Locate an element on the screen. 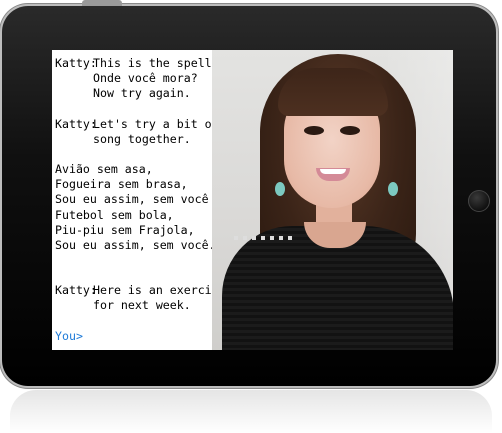 This screenshot has height=433, width=502. device-reflection is located at coordinates (251, 411).